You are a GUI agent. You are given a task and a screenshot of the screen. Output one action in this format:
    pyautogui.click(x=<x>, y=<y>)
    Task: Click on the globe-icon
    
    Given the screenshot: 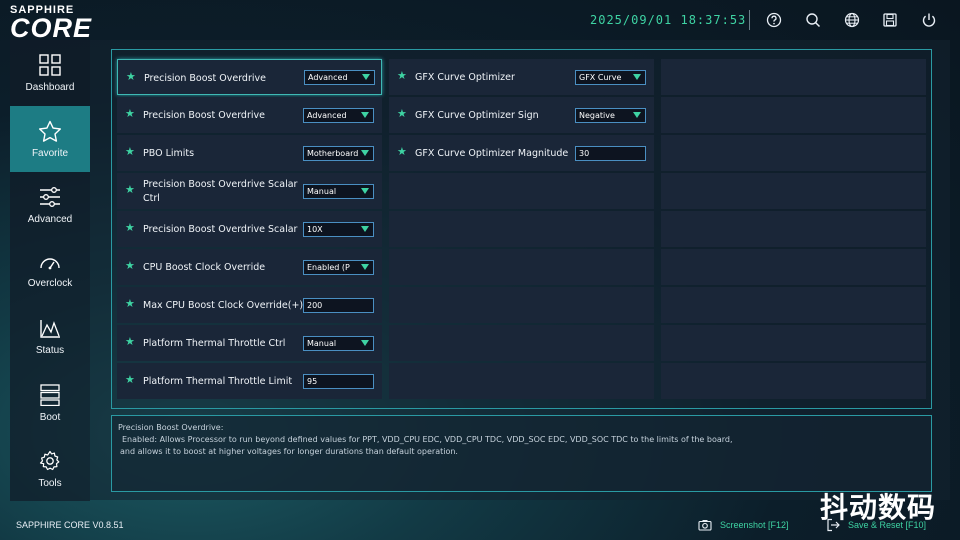 What is the action you would take?
    pyautogui.click(x=852, y=20)
    